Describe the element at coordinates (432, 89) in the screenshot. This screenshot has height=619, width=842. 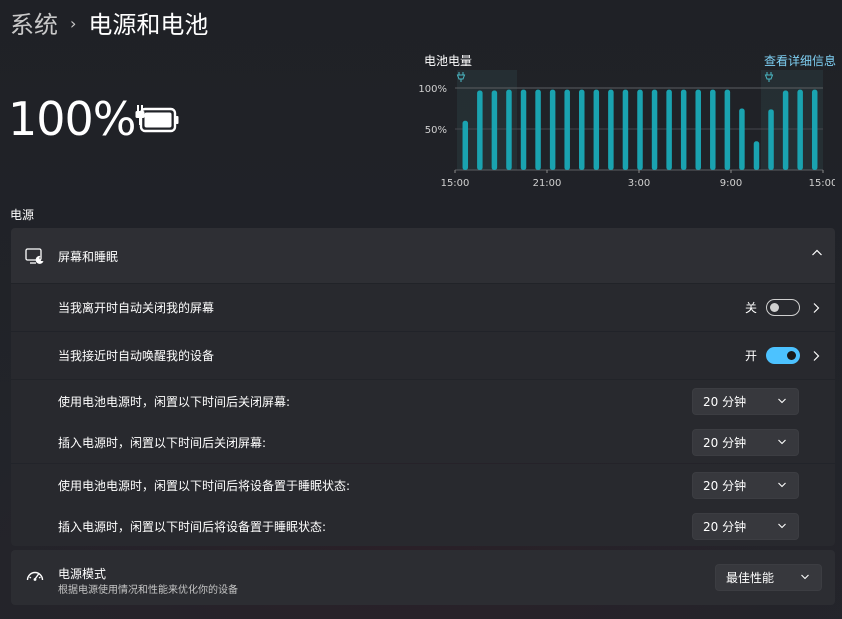
I see `y-tick-label: 100%` at that location.